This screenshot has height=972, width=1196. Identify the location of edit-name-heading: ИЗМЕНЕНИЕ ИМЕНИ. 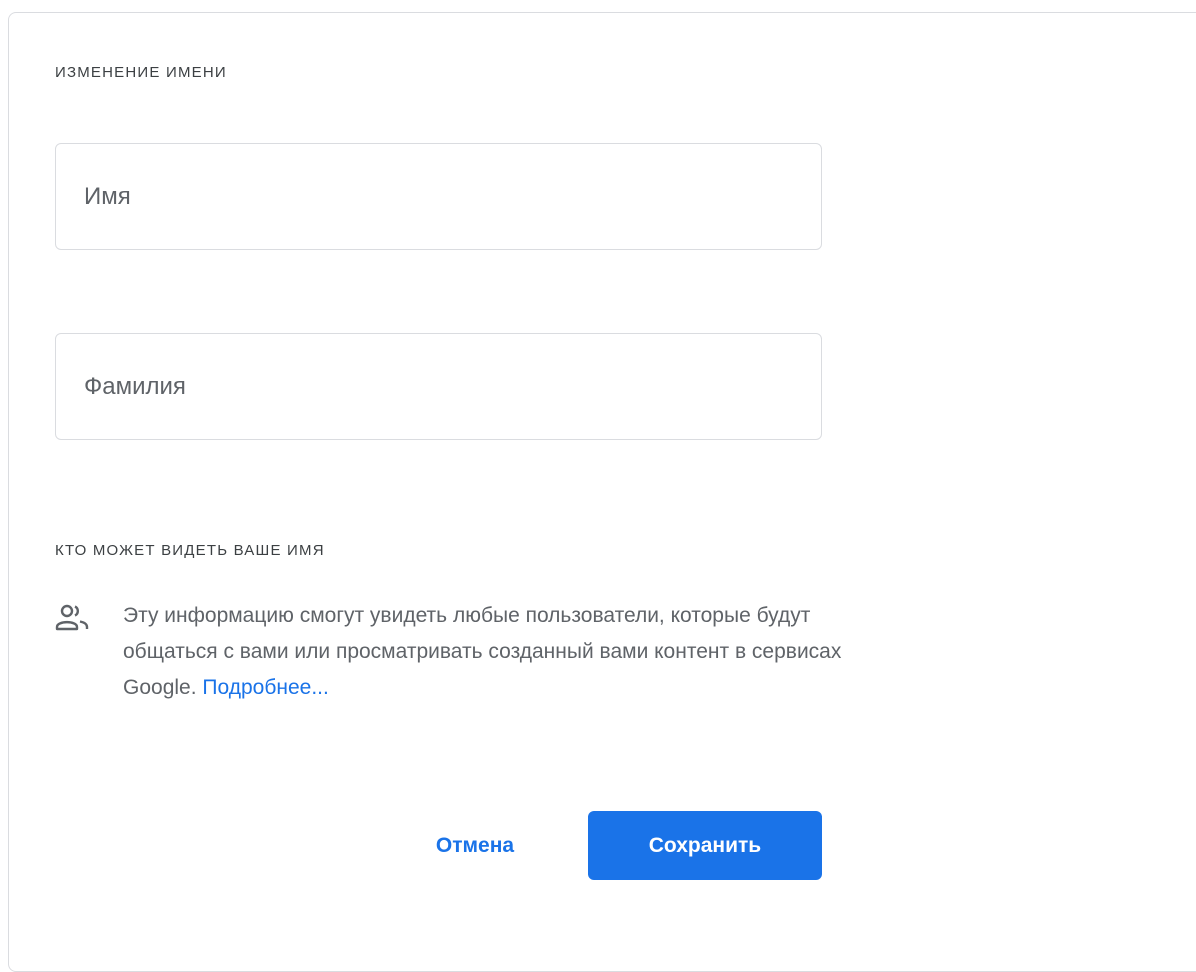
(141, 72).